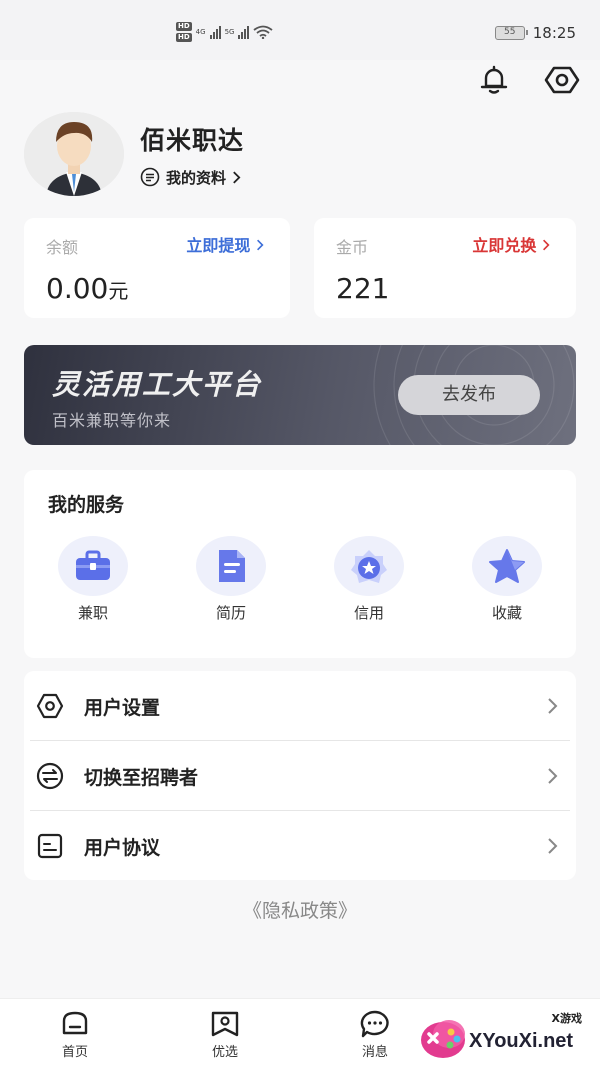 The image size is (600, 1067). I want to click on service-label: 收藏, so click(506, 613).